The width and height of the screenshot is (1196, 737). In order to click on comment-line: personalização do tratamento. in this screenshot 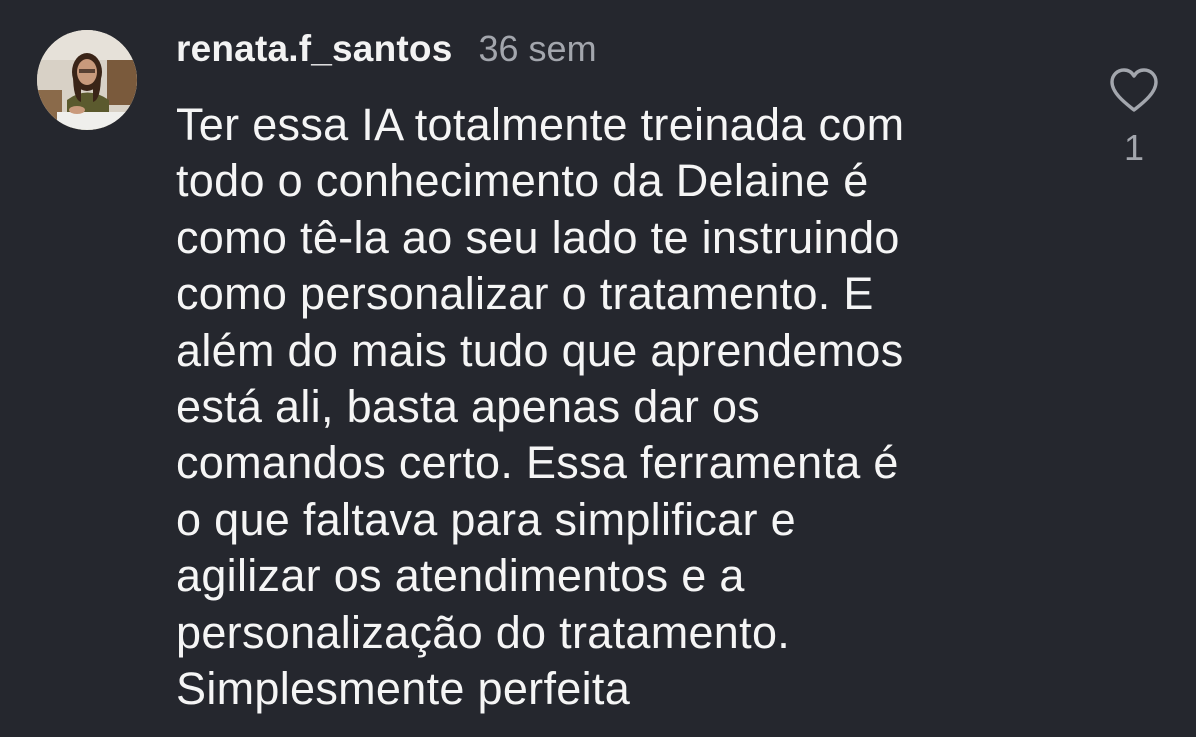, I will do `click(483, 632)`.